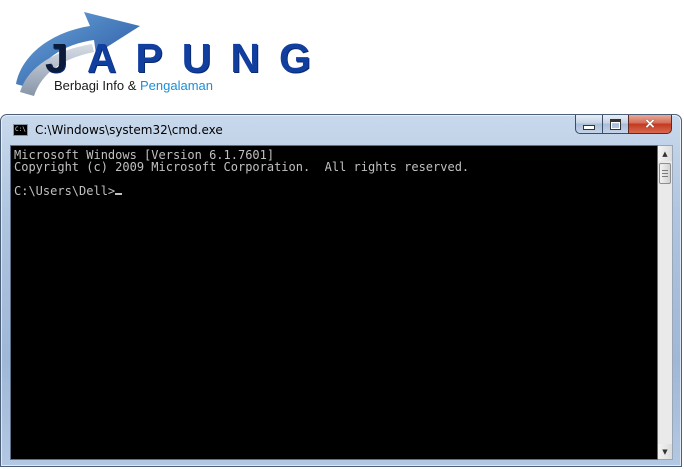 Image resolution: width=684 pixels, height=469 pixels. I want to click on maximize-button, so click(615, 124).